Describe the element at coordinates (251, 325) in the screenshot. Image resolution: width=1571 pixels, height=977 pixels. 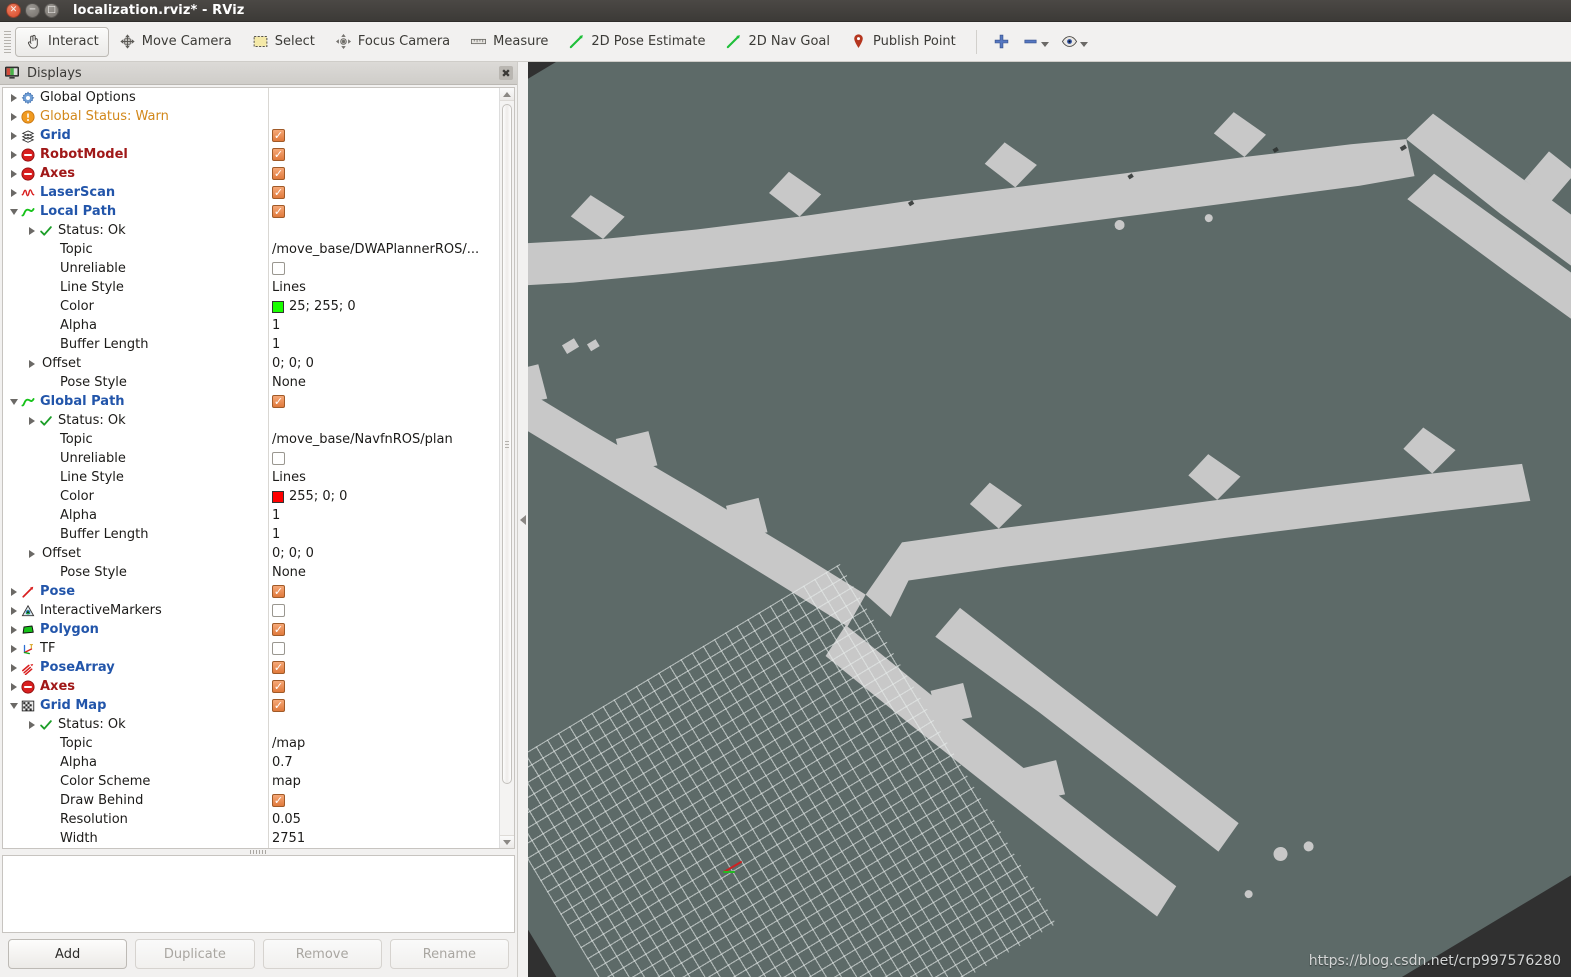
I see `tree-row-lp-alpha: Alpha 1` at that location.